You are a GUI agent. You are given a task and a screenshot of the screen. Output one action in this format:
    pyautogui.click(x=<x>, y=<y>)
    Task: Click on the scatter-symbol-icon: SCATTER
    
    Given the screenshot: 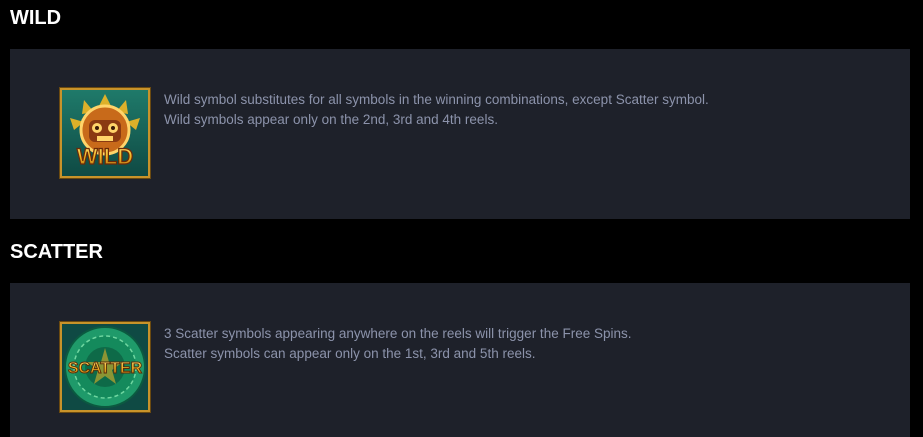 What is the action you would take?
    pyautogui.click(x=105, y=367)
    